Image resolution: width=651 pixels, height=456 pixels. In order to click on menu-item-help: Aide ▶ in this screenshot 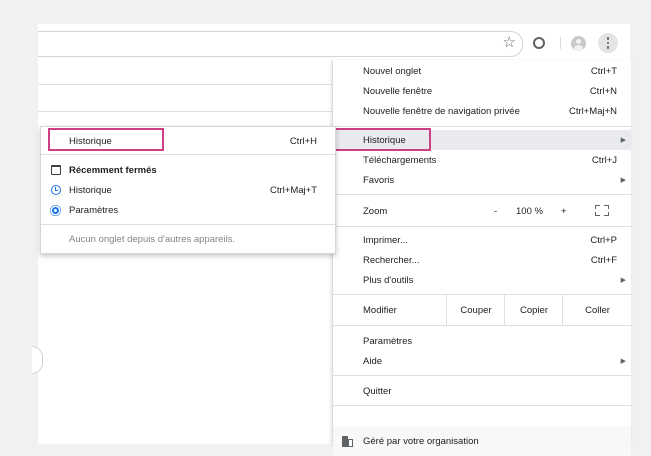, I will do `click(482, 361)`.